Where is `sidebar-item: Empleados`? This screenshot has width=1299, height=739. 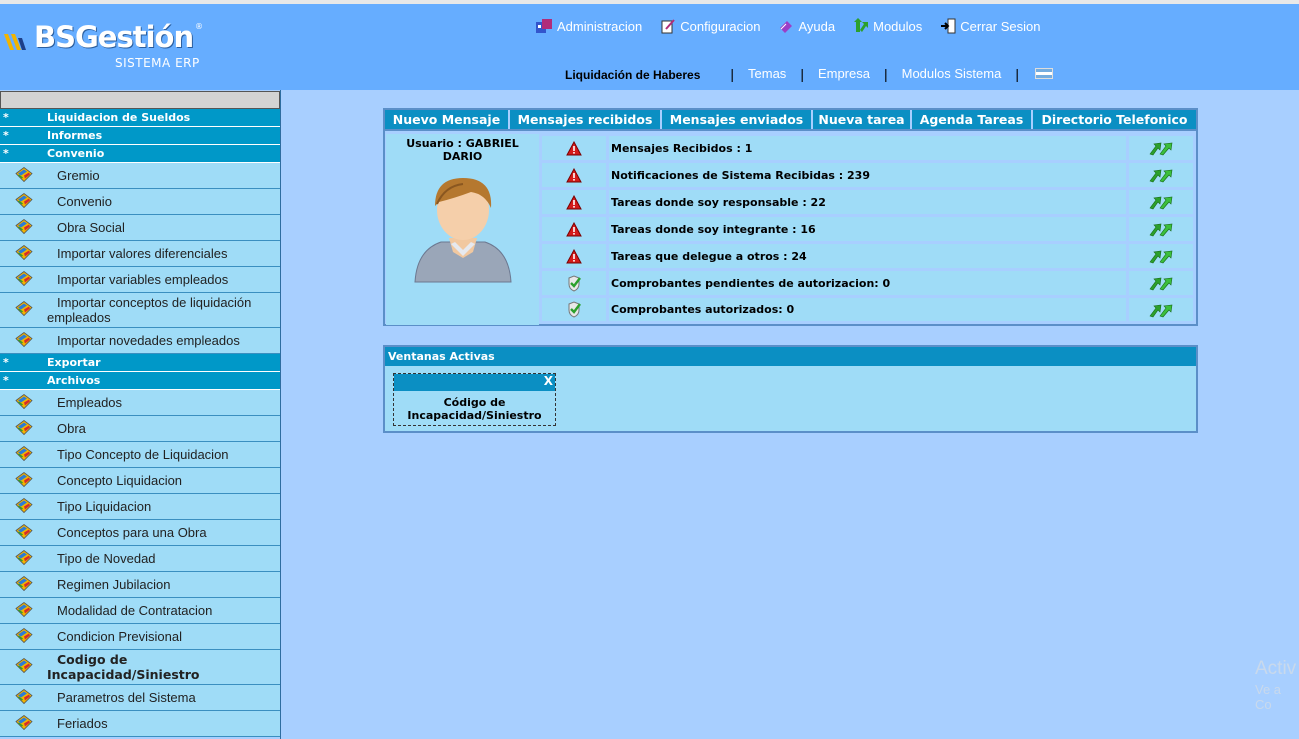 sidebar-item: Empleados is located at coordinates (140, 403).